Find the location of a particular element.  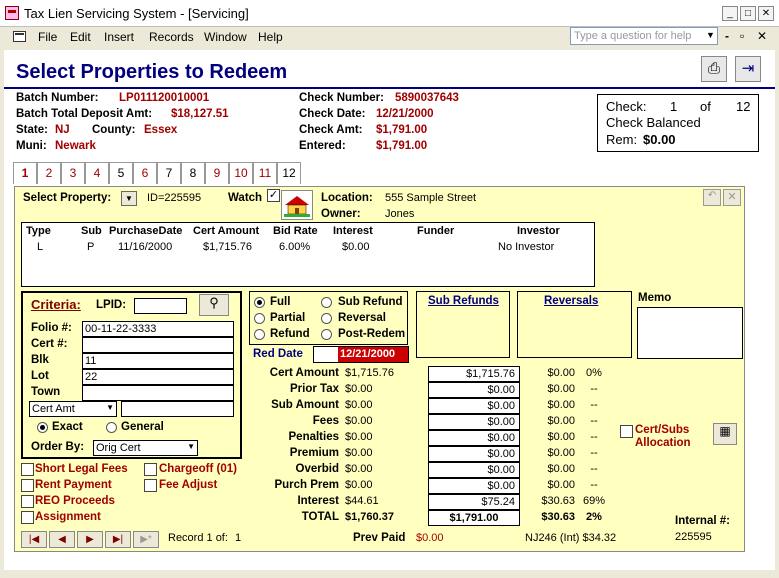

lot-input: 22 is located at coordinates (158, 377).